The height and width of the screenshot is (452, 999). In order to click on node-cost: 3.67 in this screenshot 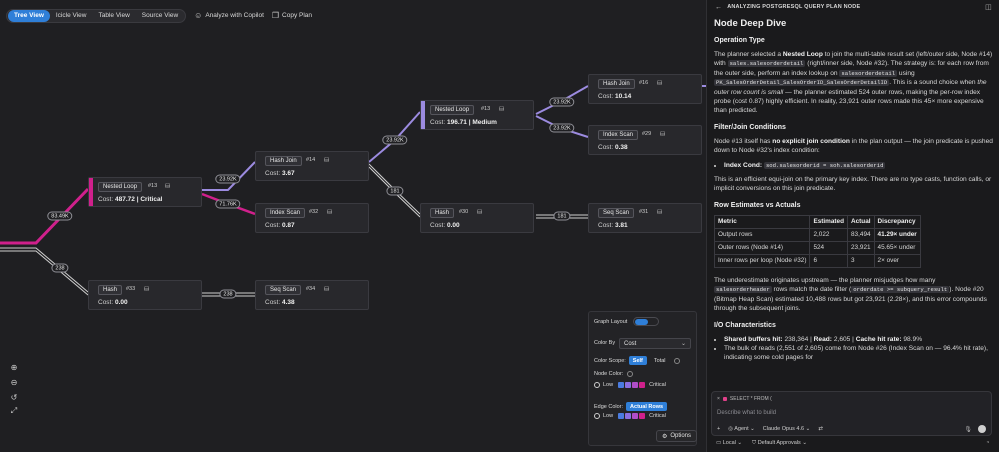, I will do `click(288, 173)`.